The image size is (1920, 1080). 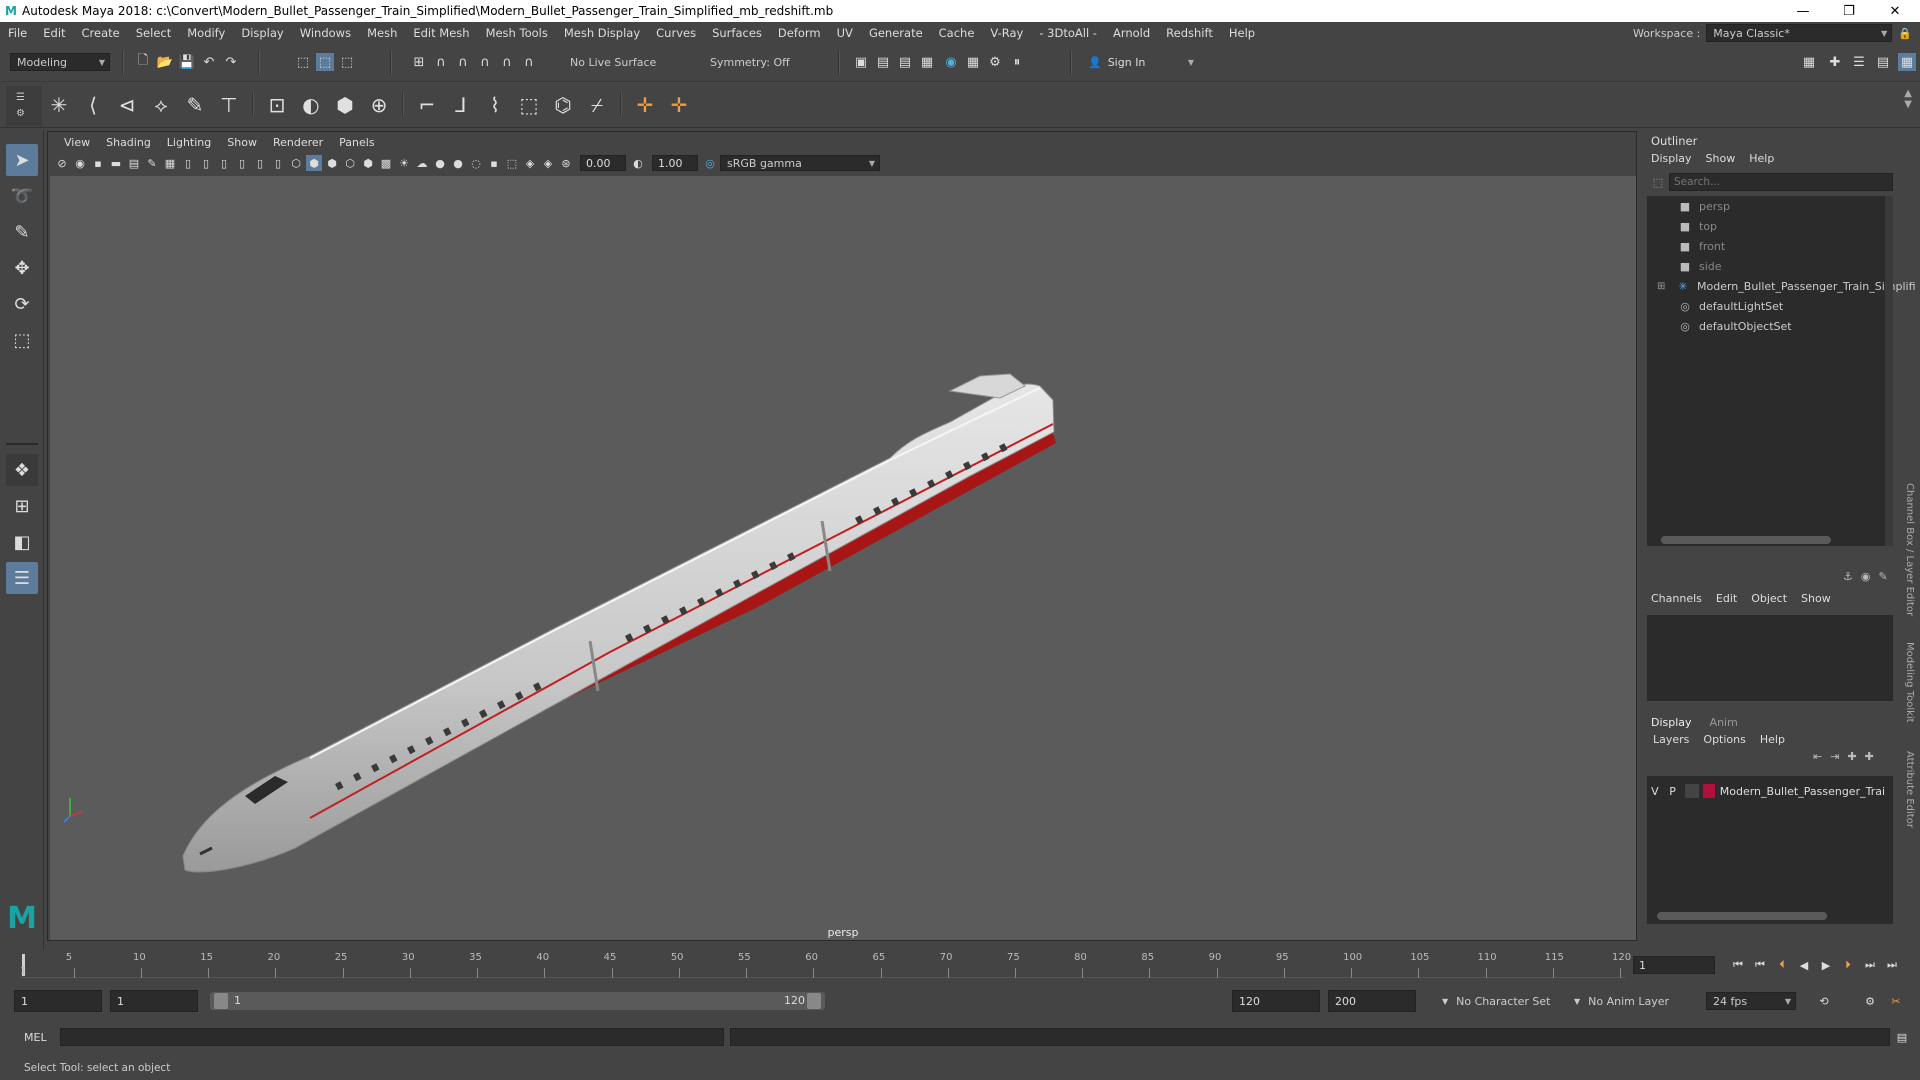 I want to click on menu-generate: Generate, so click(x=896, y=33).